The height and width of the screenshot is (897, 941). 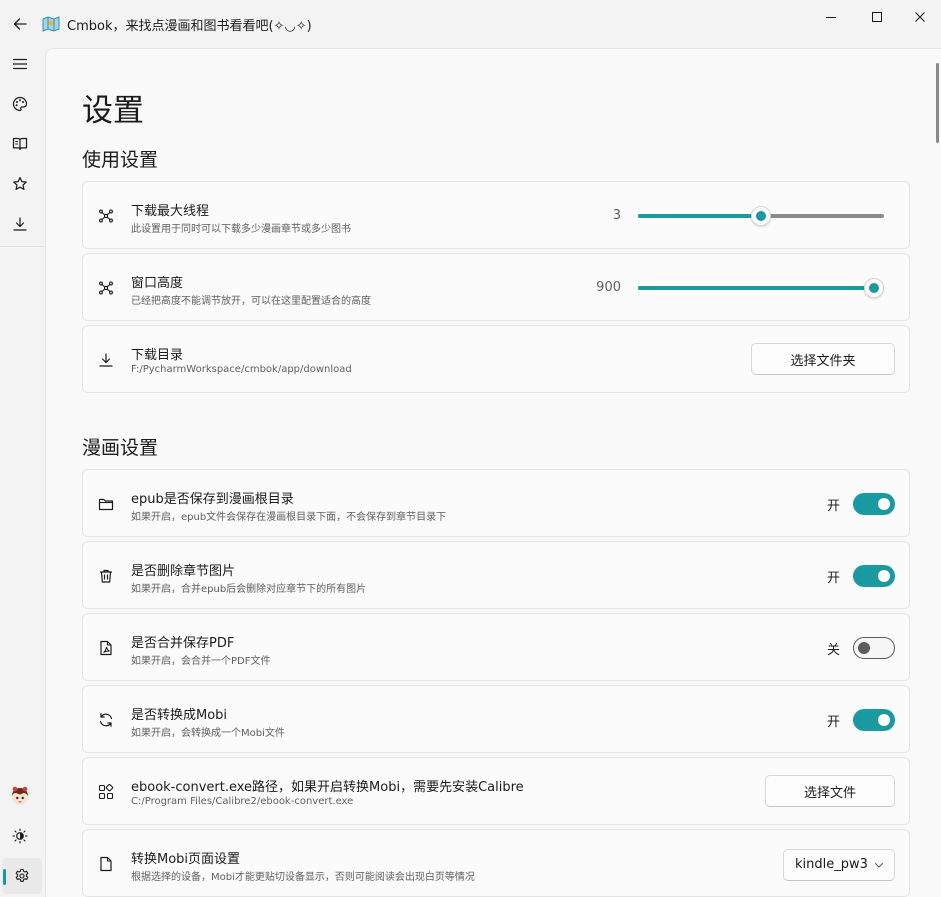 What do you see at coordinates (834, 650) in the screenshot?
I see `toggle-state-label: 关` at bounding box center [834, 650].